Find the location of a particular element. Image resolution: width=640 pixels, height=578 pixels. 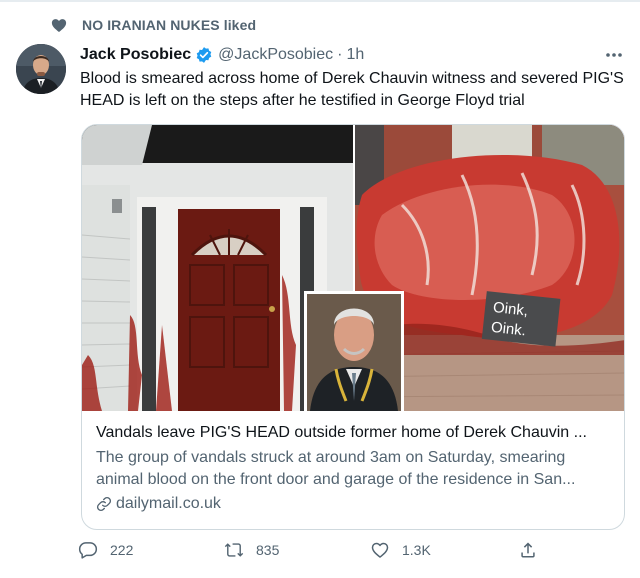

more-options-button is located at coordinates (614, 55).